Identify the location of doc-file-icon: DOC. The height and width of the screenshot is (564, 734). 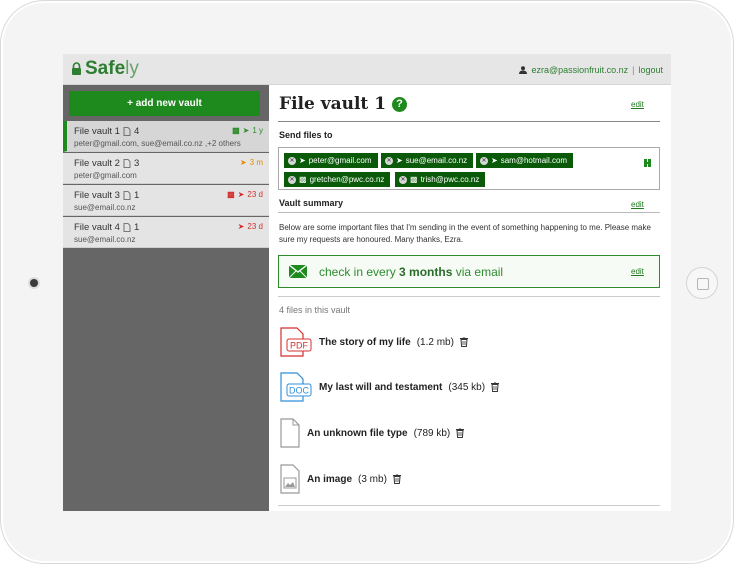
(296, 387).